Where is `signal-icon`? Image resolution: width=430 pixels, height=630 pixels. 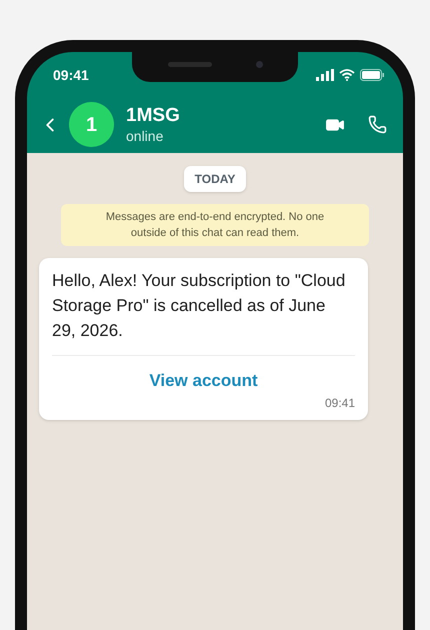 signal-icon is located at coordinates (325, 75).